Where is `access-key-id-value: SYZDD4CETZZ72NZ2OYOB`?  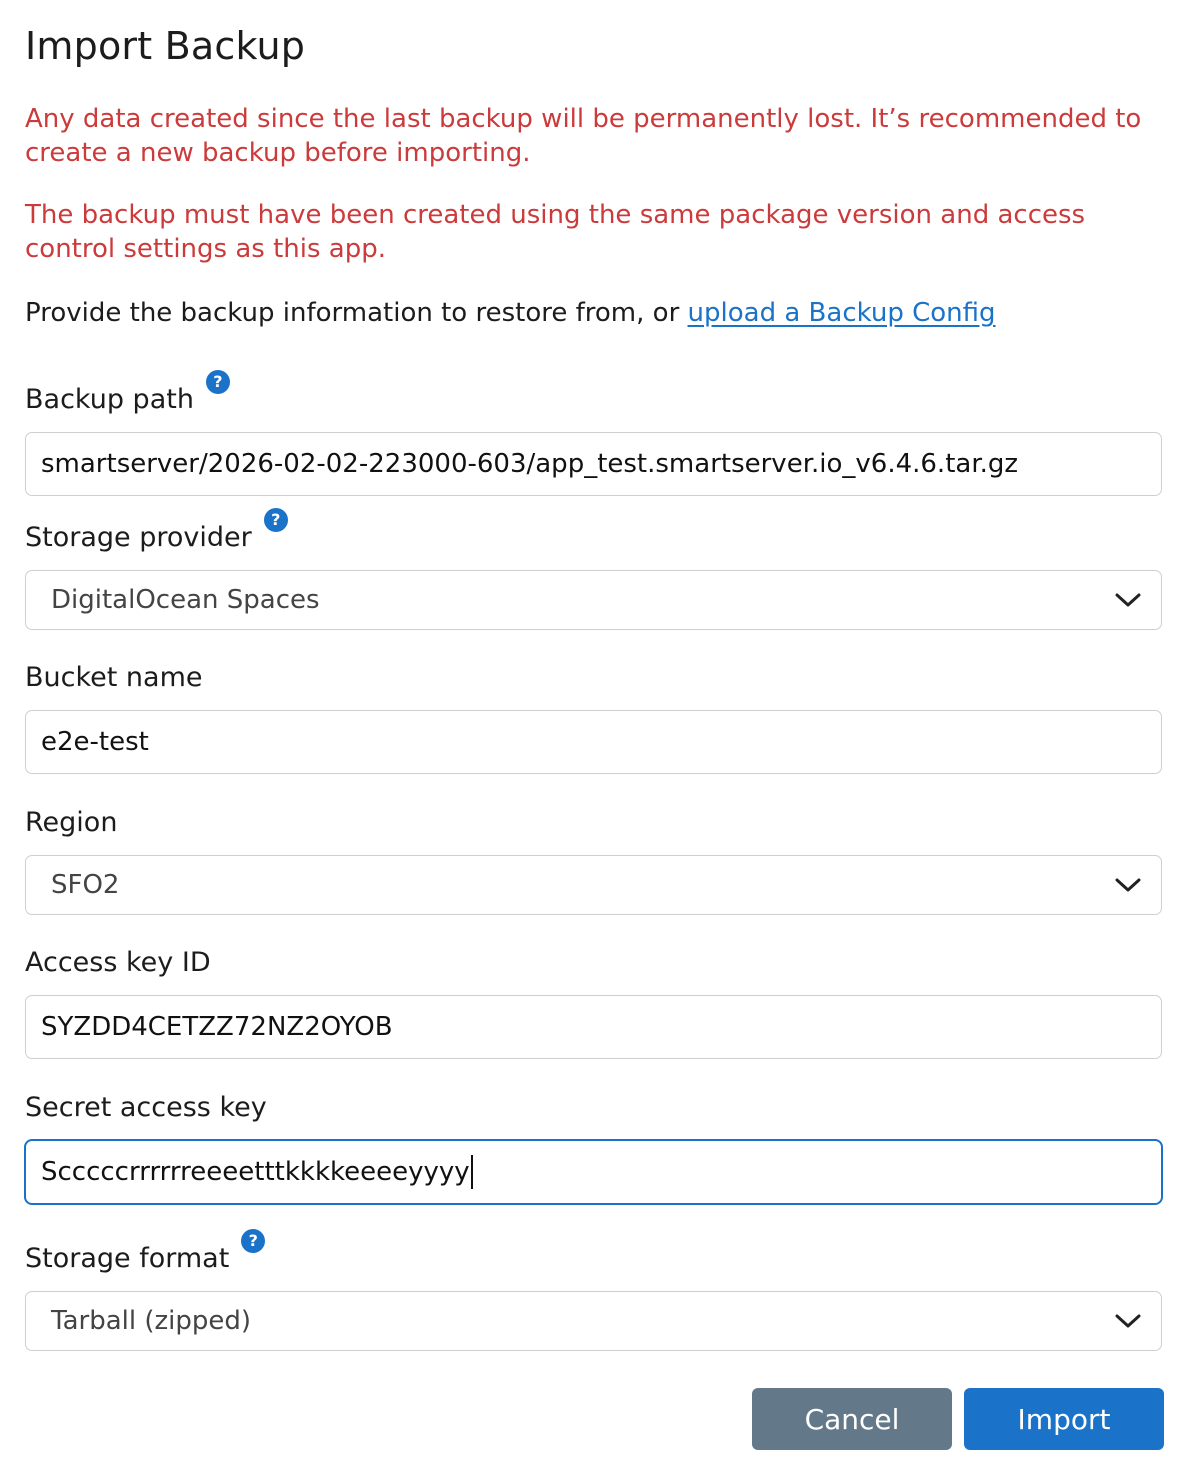 access-key-id-value: SYZDD4CETZZ72NZ2OYOB is located at coordinates (217, 1027).